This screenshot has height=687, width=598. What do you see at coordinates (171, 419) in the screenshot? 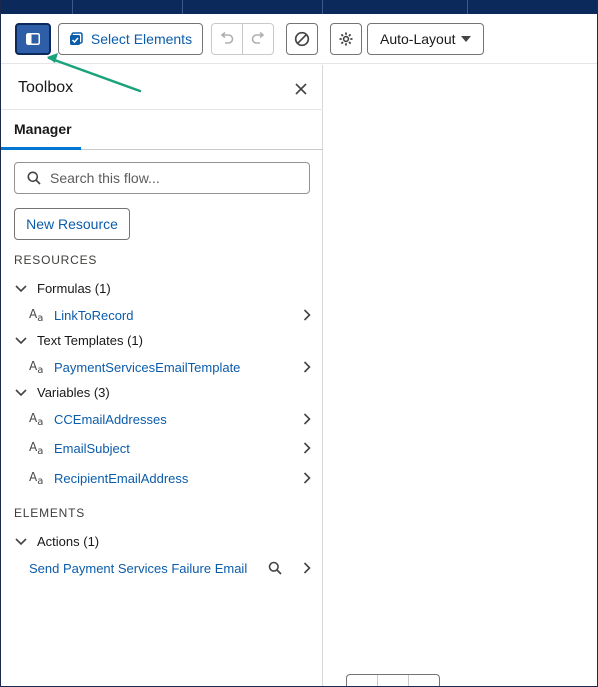
I see `resource-item: Aa CCEmailAddresses` at bounding box center [171, 419].